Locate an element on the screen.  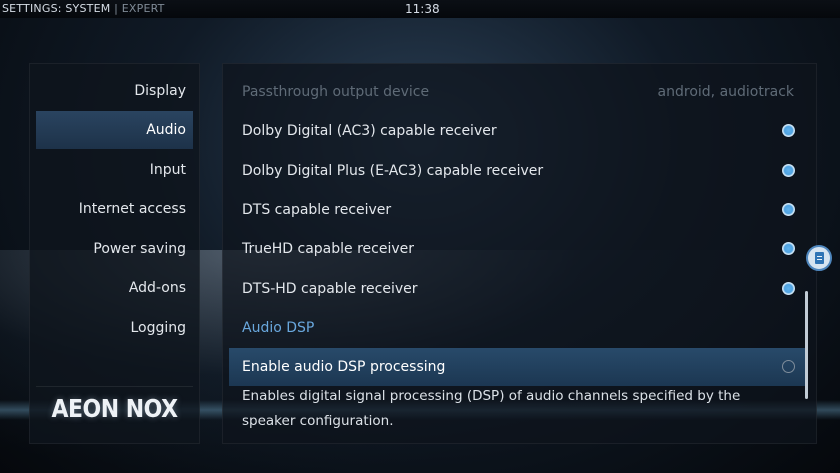
sidebar-item-add-ons: Add-ons is located at coordinates (114, 288).